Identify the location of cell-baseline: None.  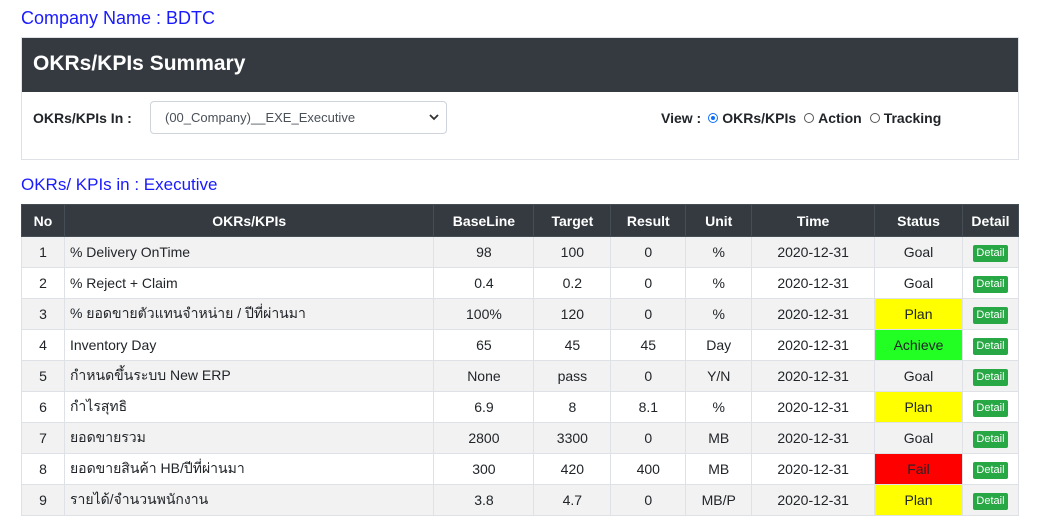
(484, 376).